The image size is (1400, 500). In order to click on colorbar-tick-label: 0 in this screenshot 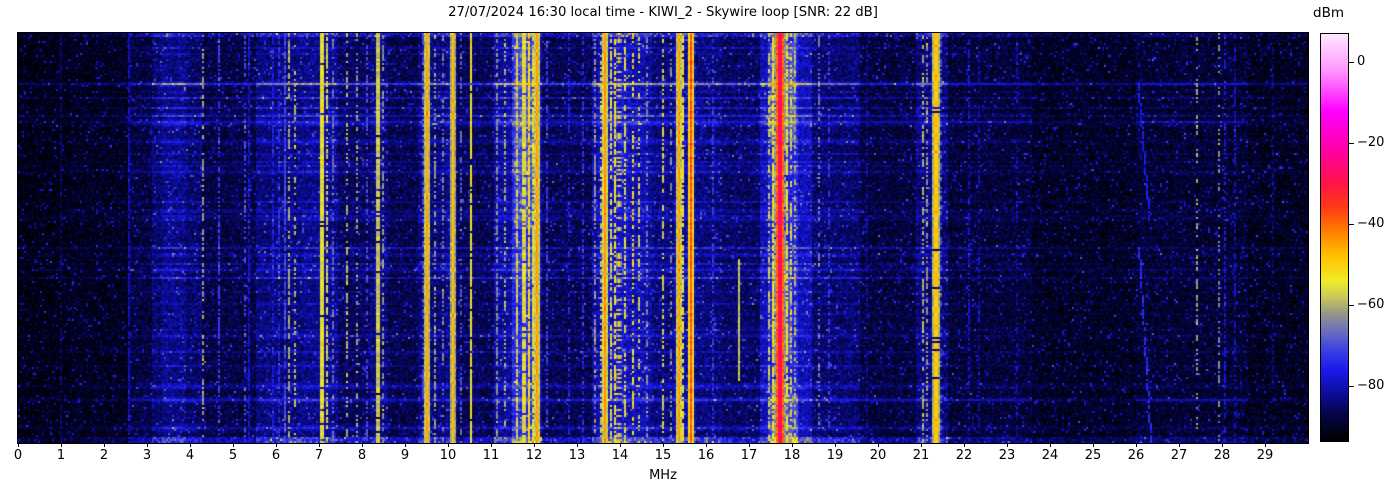, I will do `click(1361, 61)`.